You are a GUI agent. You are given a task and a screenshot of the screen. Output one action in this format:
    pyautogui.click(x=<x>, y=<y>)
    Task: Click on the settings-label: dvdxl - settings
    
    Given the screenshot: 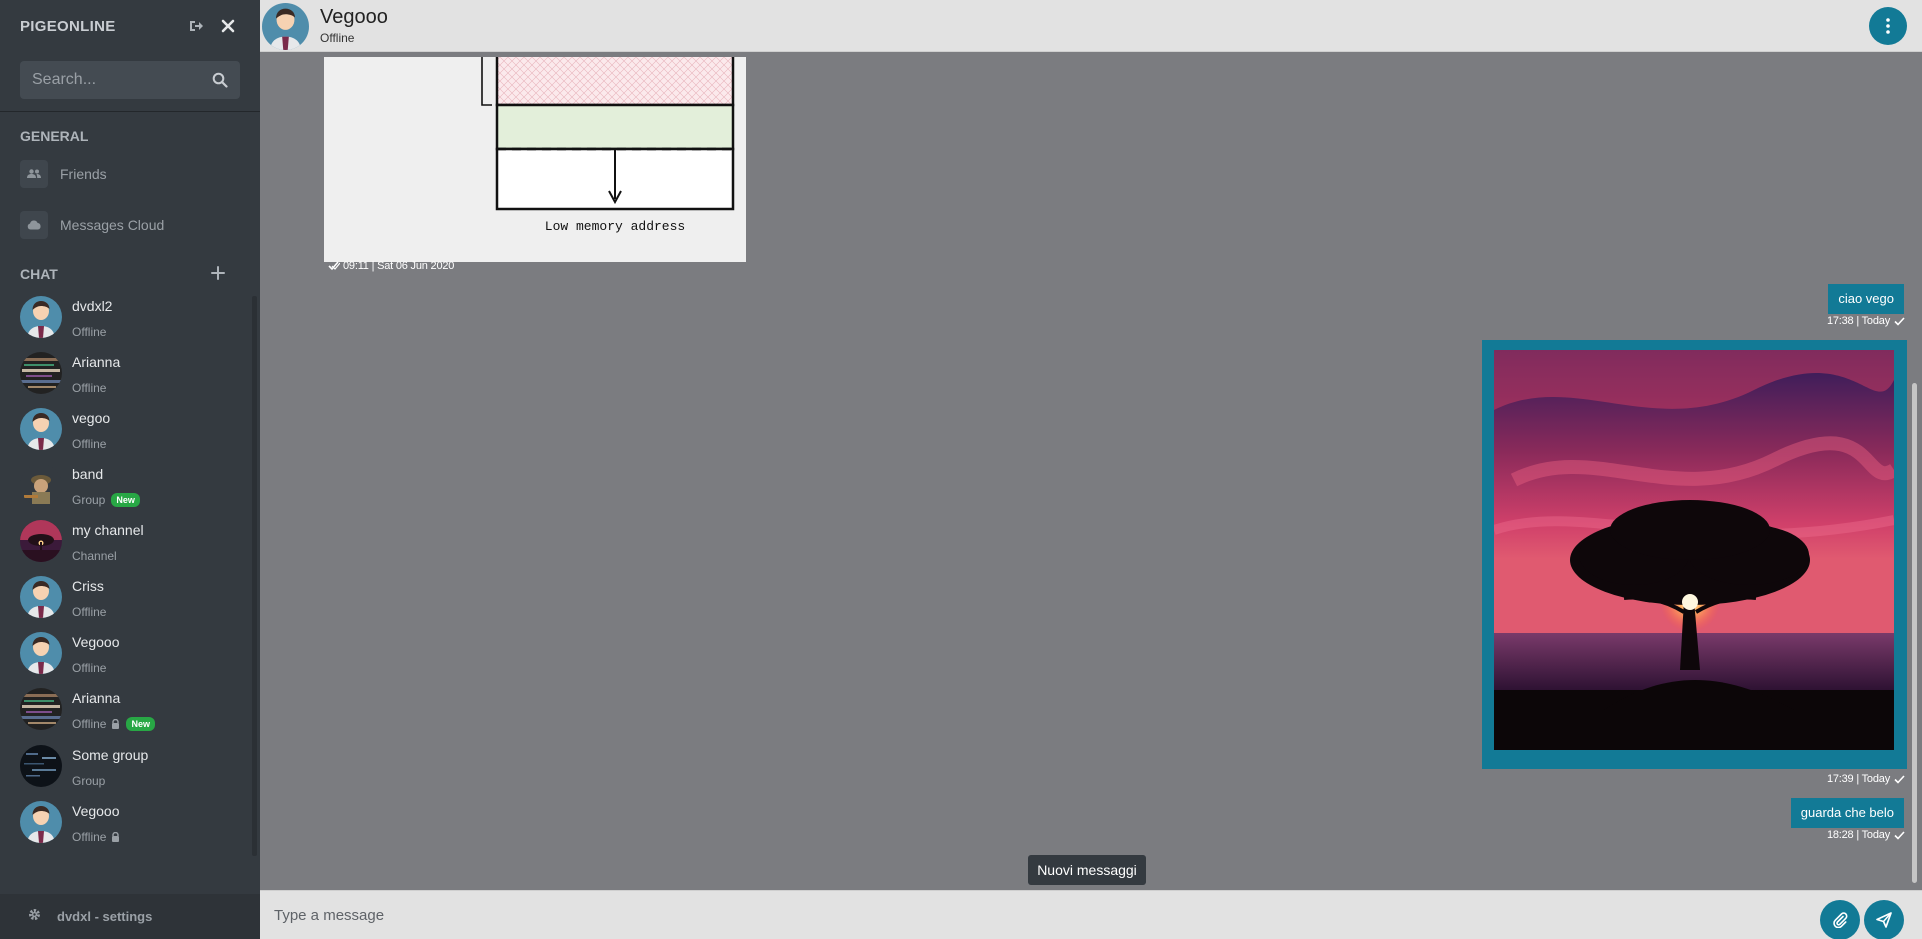 What is the action you would take?
    pyautogui.click(x=105, y=916)
    